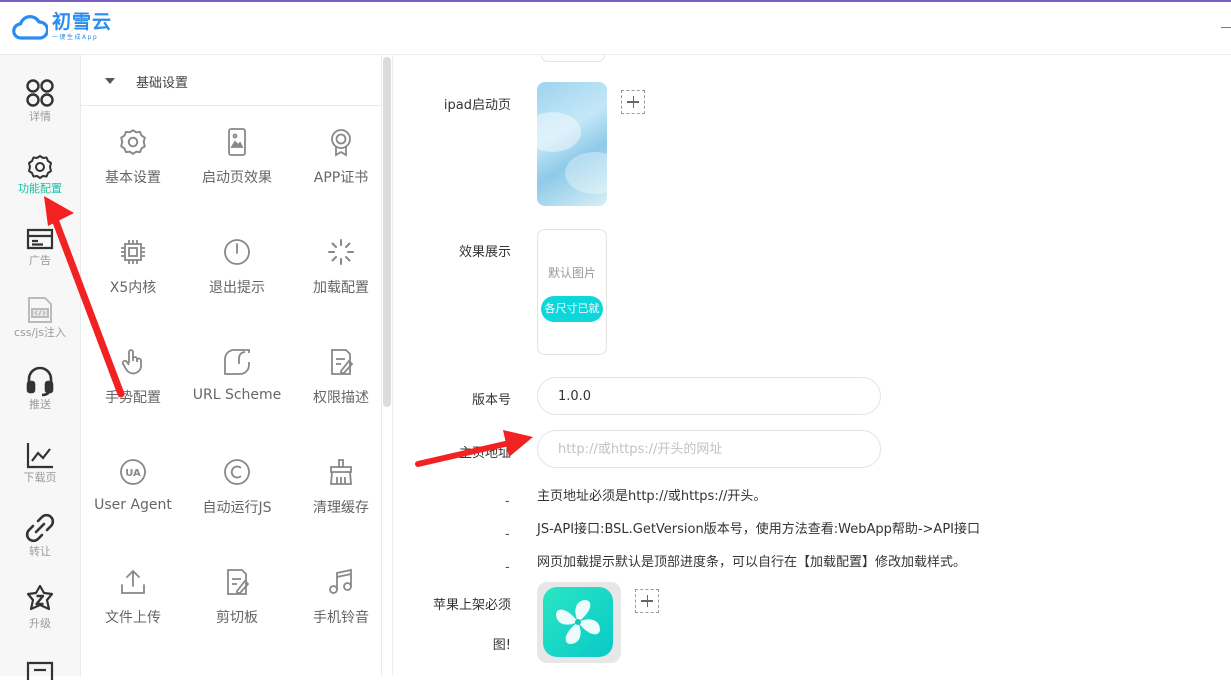 The image size is (1231, 680). Describe the element at coordinates (341, 288) in the screenshot. I see `func-label: 加载配置` at that location.